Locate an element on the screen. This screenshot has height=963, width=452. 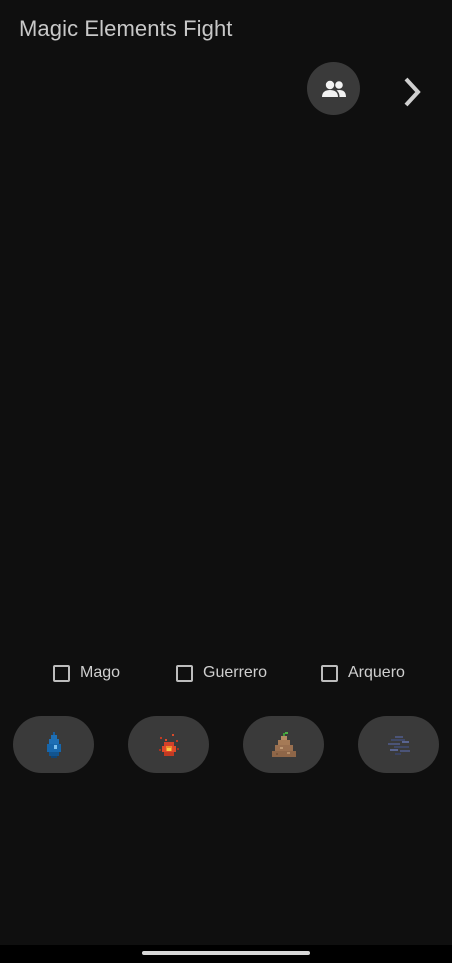
mago-checkbox is located at coordinates (61, 673).